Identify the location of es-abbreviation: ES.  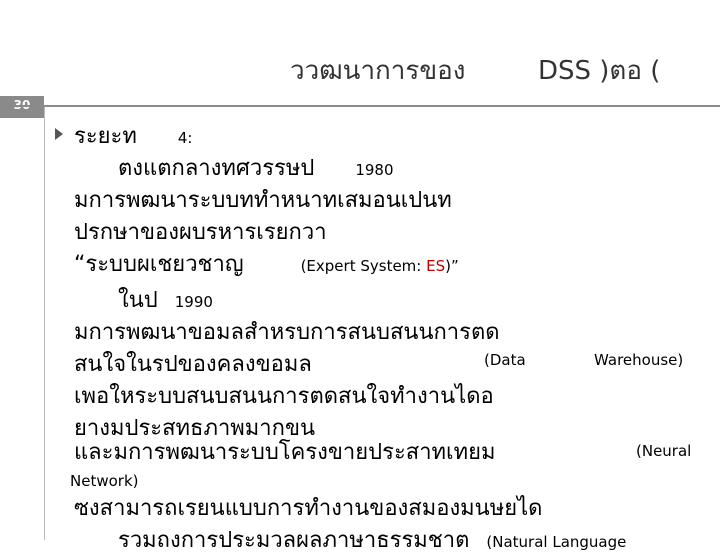
(436, 266).